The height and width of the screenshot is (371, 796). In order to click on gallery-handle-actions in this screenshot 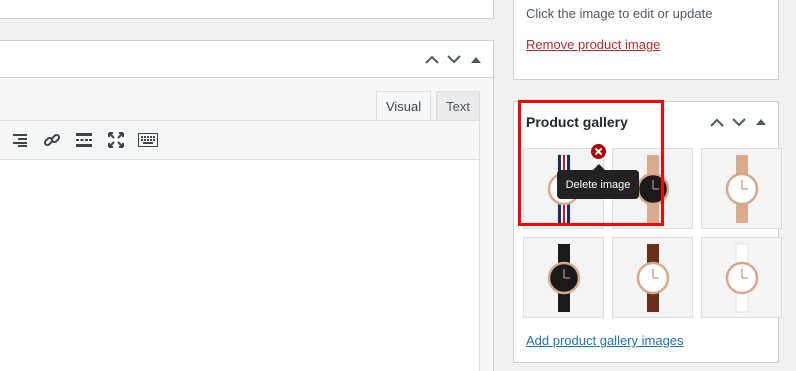, I will do `click(739, 122)`.